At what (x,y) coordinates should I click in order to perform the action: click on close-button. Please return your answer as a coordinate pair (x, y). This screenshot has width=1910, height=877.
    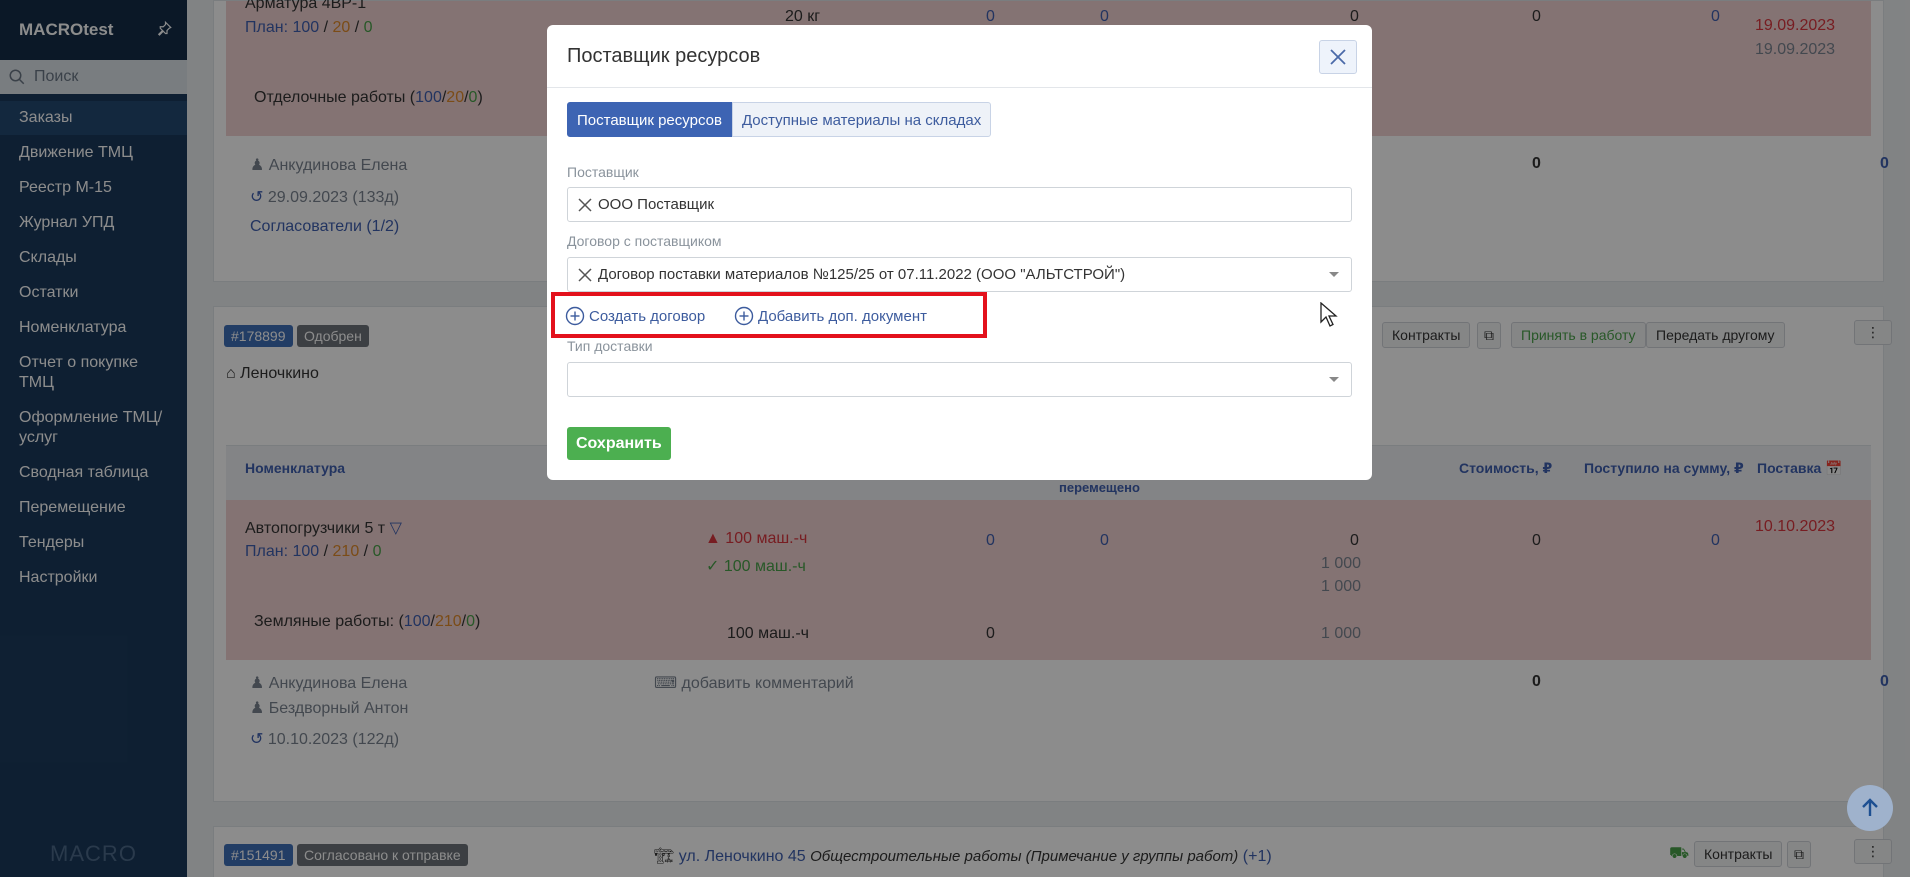
    Looking at the image, I should click on (1338, 57).